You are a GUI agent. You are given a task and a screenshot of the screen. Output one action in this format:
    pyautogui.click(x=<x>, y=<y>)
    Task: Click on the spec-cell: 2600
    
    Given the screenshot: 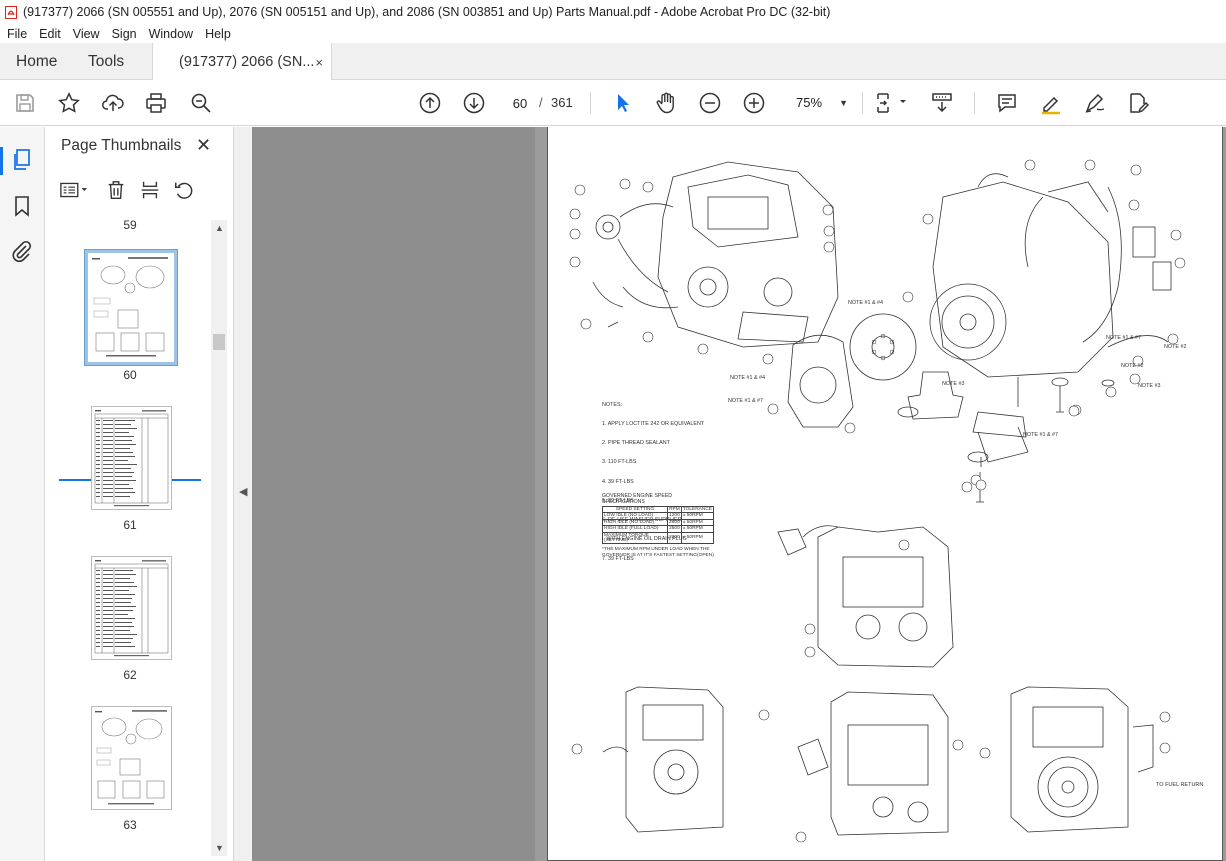 What is the action you would take?
    pyautogui.click(x=674, y=522)
    